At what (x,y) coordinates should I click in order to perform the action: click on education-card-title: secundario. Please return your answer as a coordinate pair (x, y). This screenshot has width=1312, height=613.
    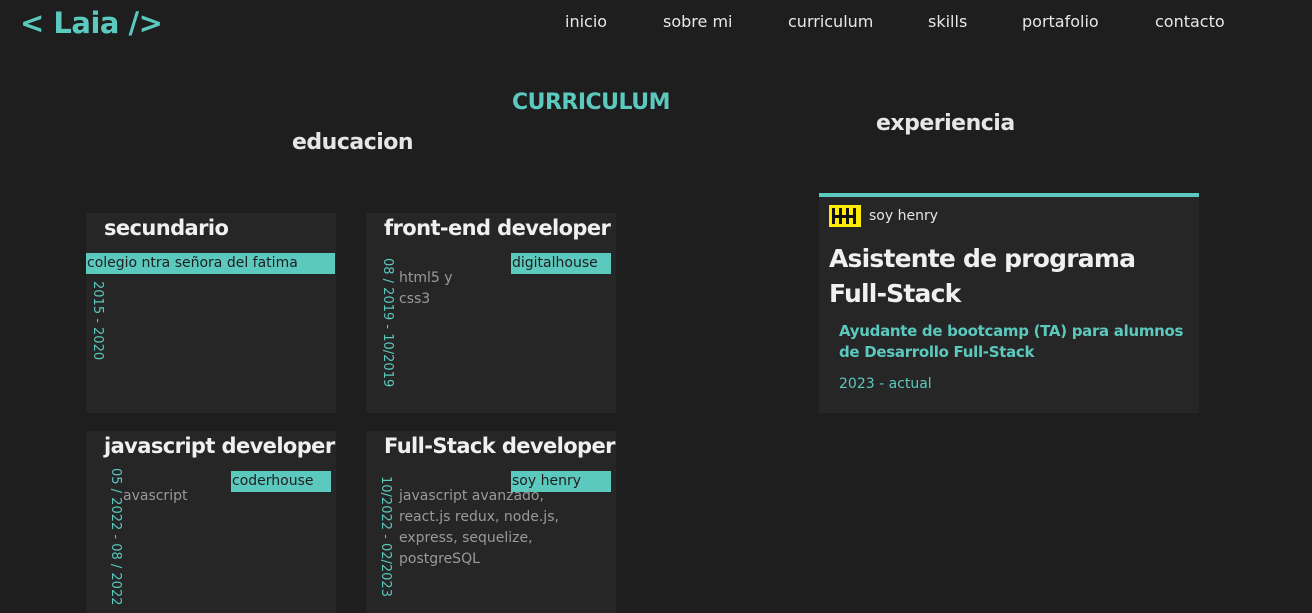
    Looking at the image, I should click on (166, 228).